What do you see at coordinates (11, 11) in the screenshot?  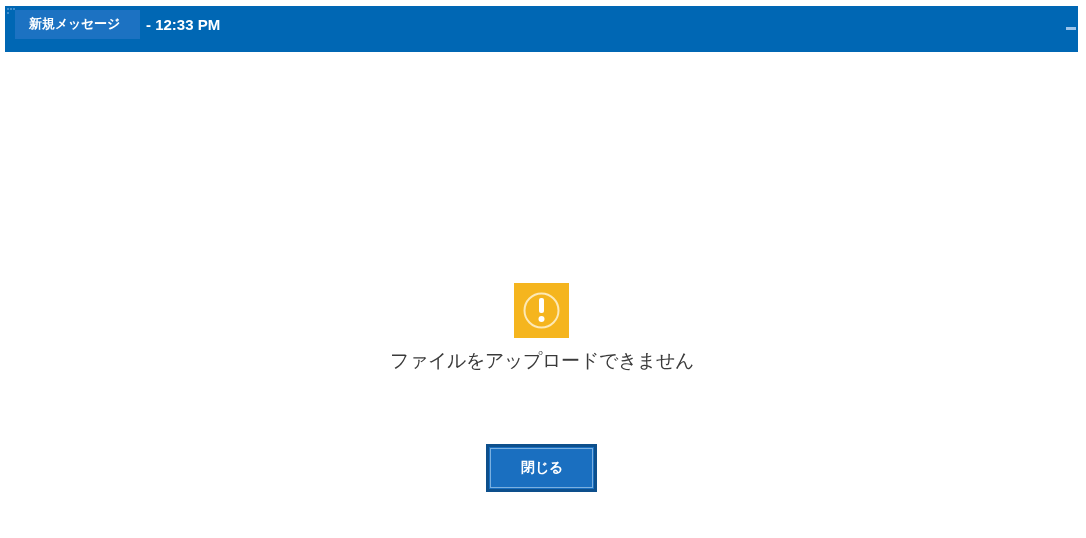 I see `grip-icon` at bounding box center [11, 11].